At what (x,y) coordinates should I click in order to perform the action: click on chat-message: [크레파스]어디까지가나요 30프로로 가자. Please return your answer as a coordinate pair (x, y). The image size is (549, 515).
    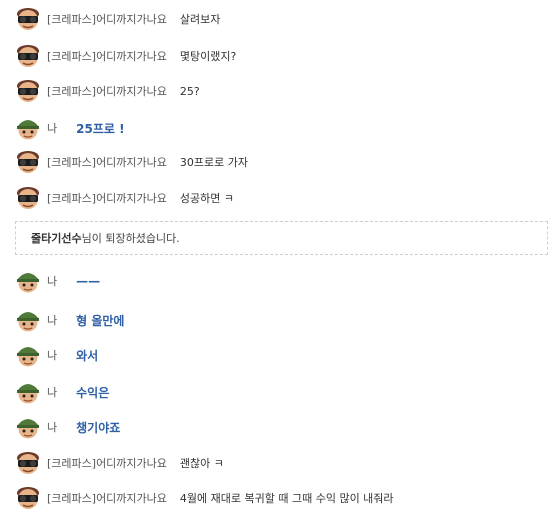
    Looking at the image, I should click on (131, 162).